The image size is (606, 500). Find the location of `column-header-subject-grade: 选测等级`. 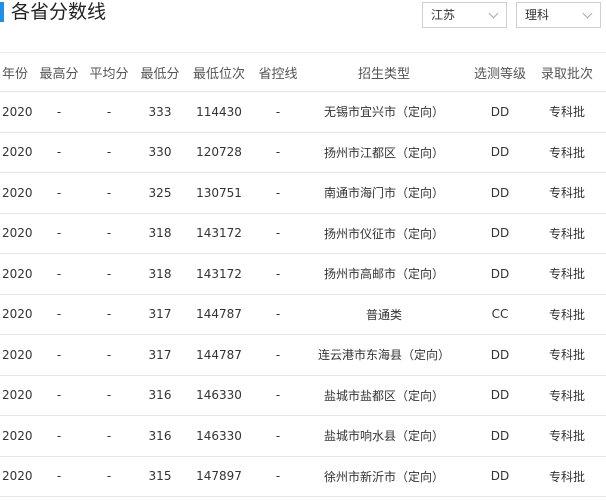

column-header-subject-grade: 选测等级 is located at coordinates (499, 74).